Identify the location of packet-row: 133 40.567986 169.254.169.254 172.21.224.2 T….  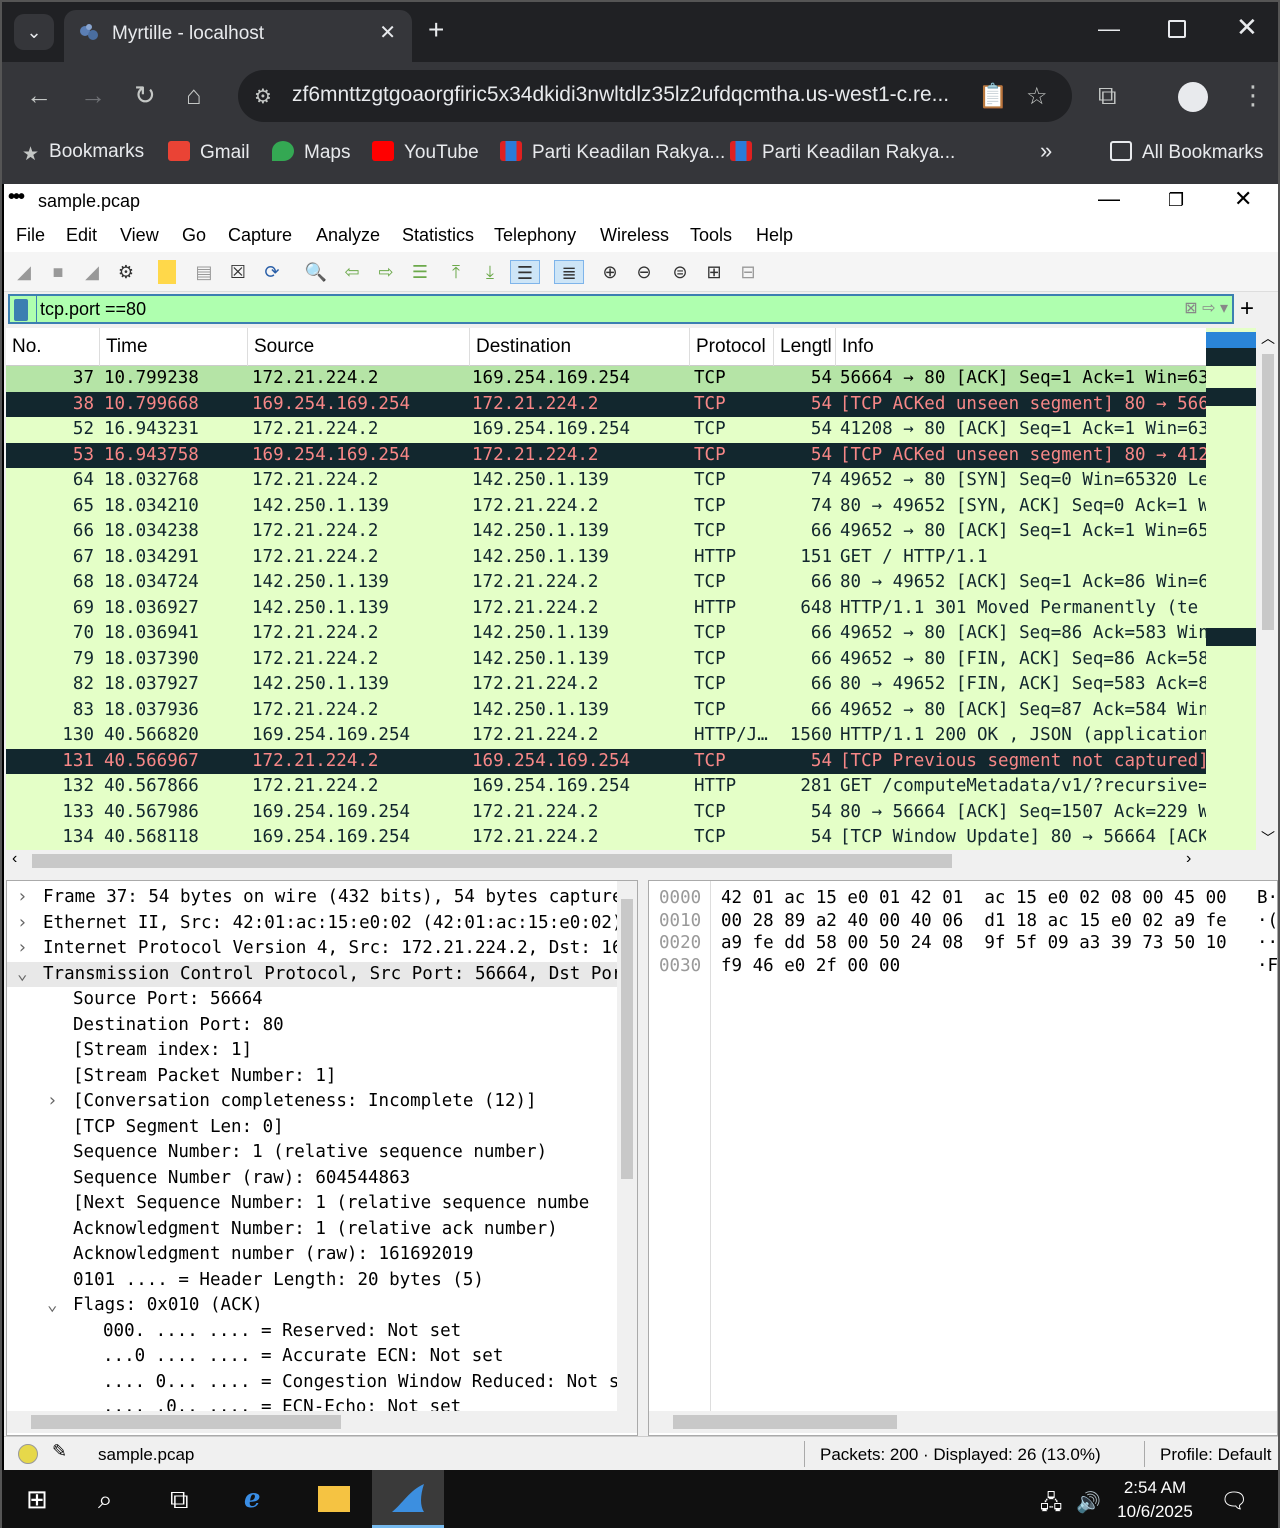
(606, 812).